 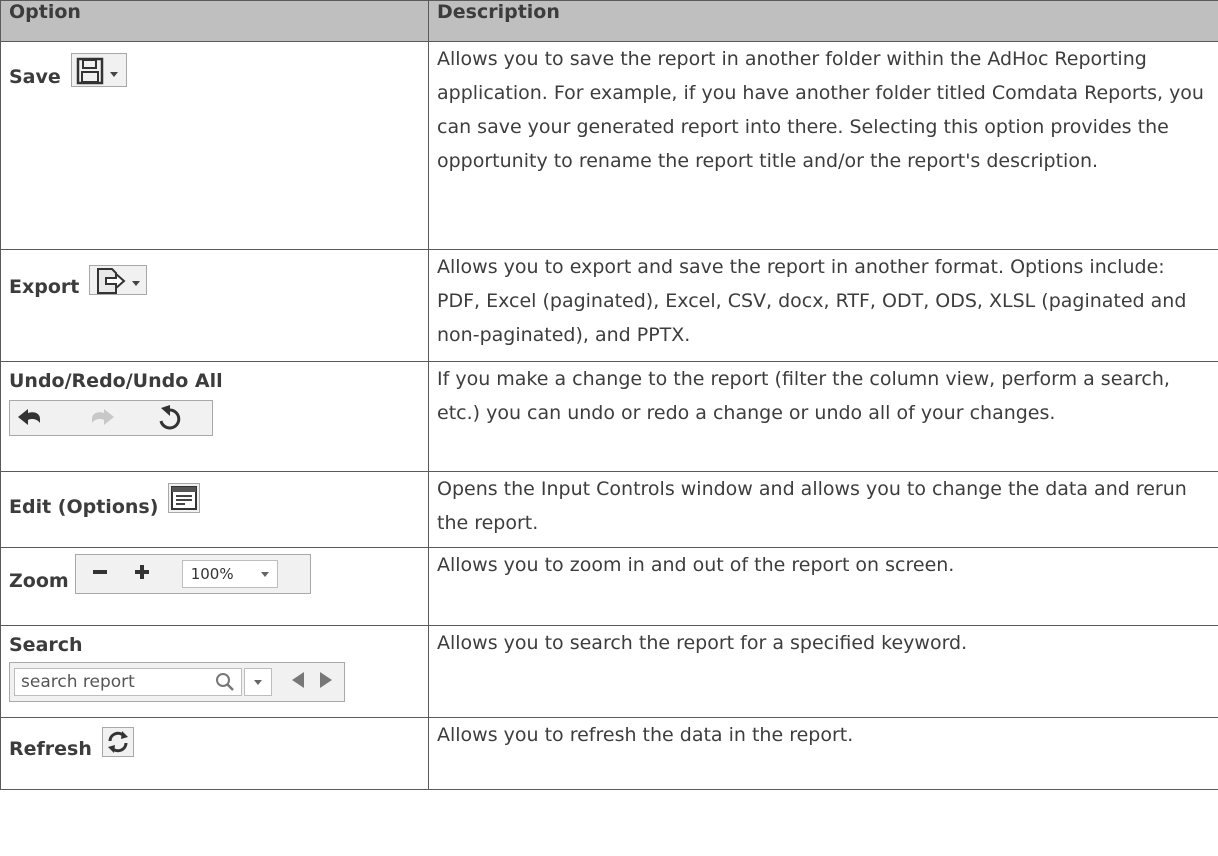 I want to click on search-input: search report, so click(x=128, y=682).